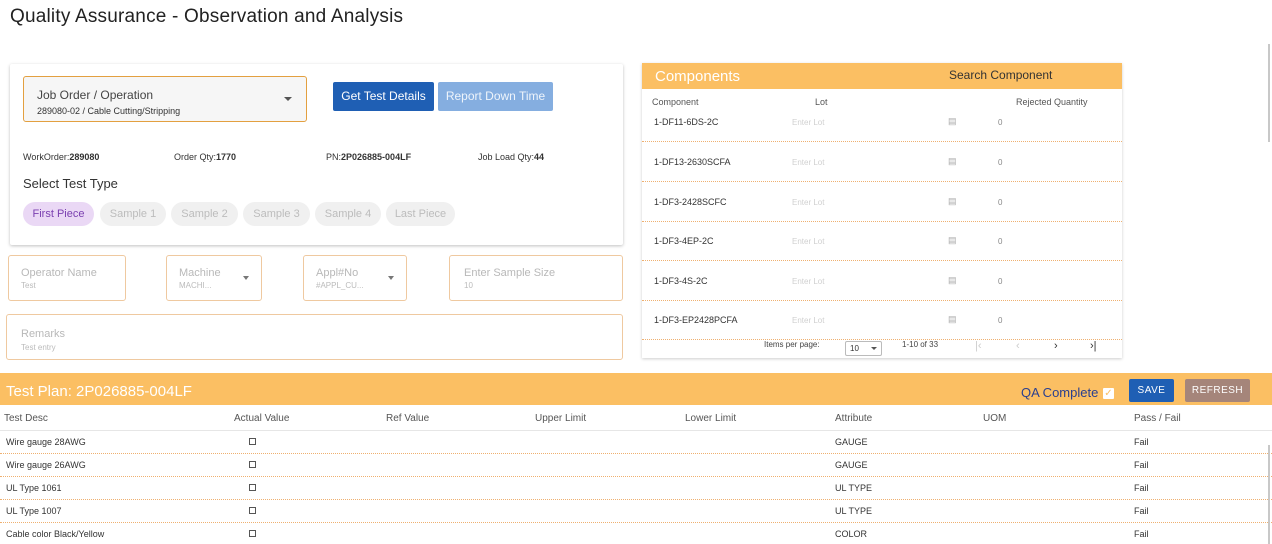 The height and width of the screenshot is (544, 1272). I want to click on select-test-type-heading: Select Test Type, so click(70, 183).